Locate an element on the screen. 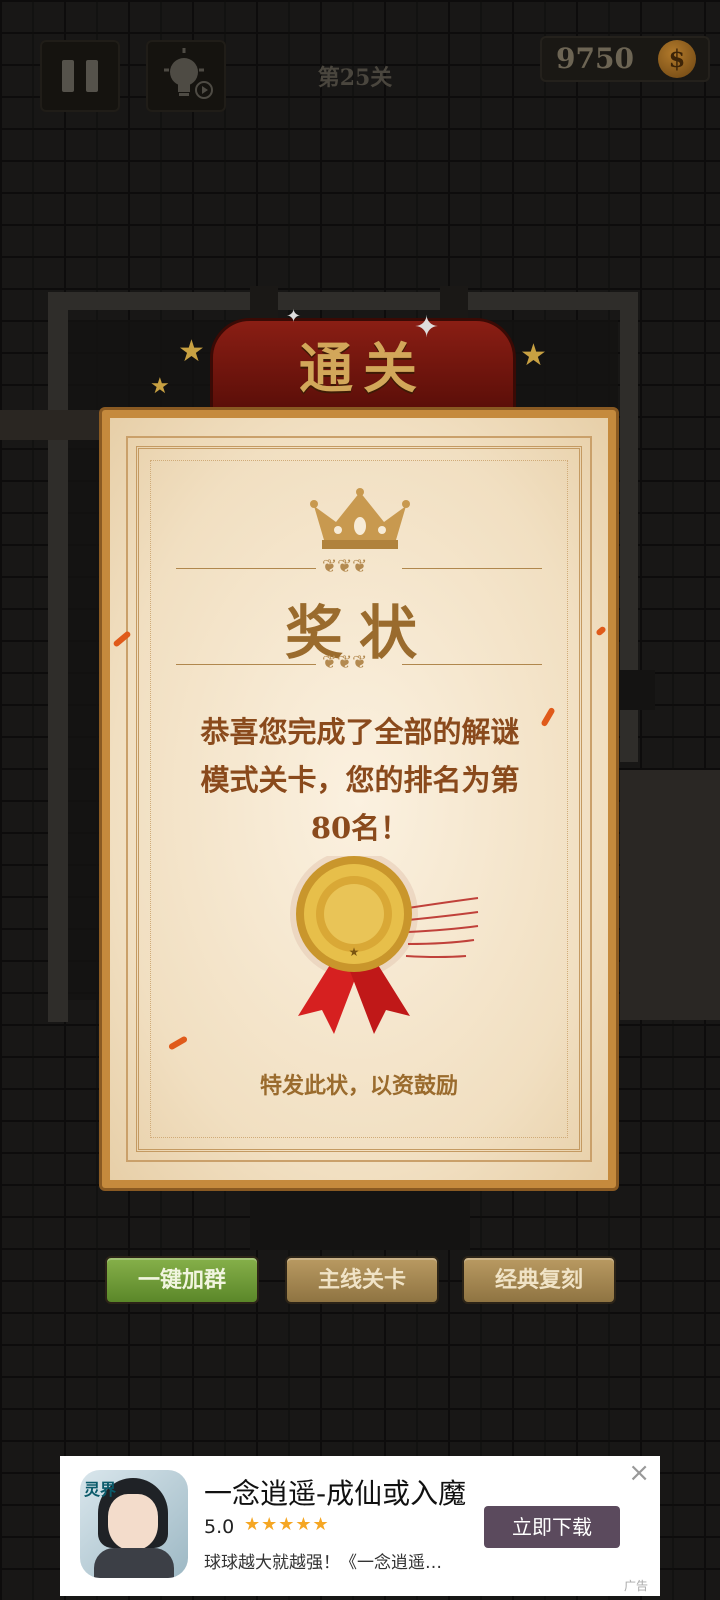 The image size is (720, 1600). coin-icon: $ is located at coordinates (677, 59).